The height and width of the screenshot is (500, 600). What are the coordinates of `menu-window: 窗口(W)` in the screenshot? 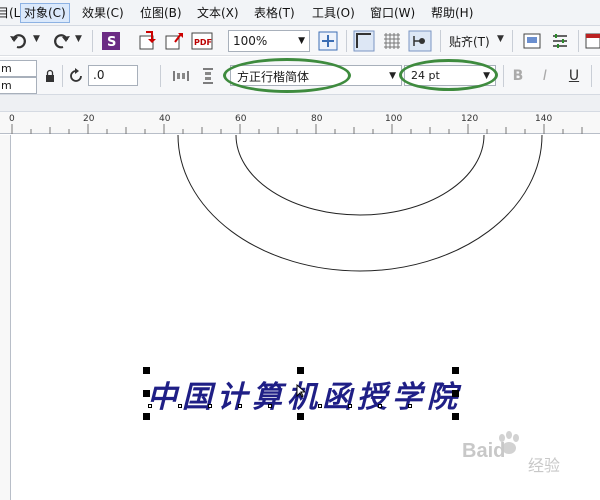 It's located at (392, 13).